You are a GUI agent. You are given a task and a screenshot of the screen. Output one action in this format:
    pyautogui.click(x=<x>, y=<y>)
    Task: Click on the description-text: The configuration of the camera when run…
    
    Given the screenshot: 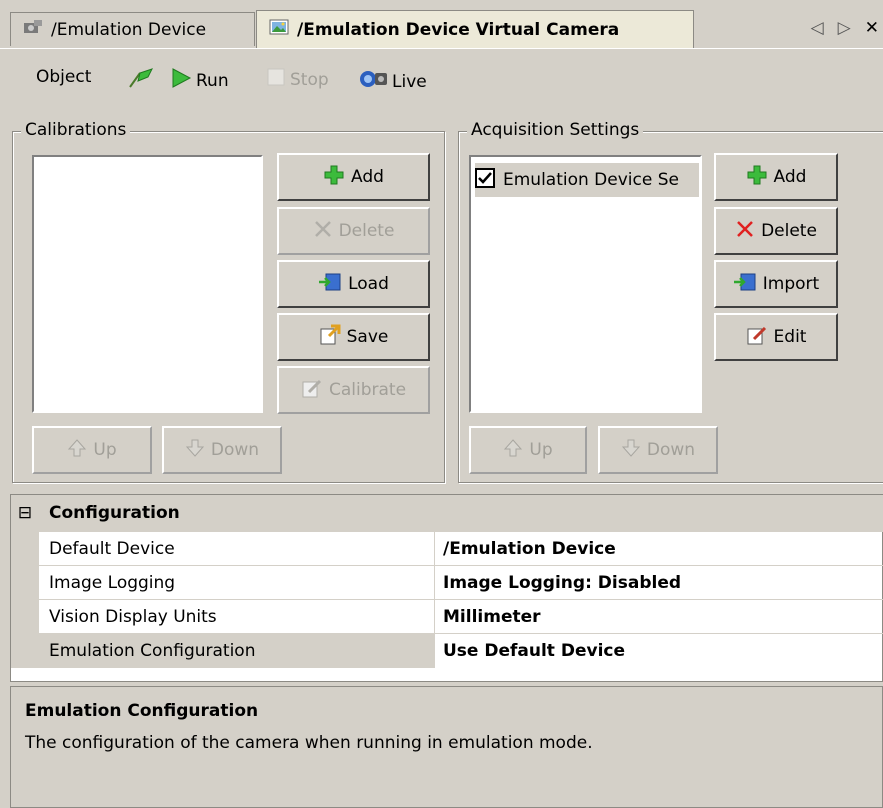 What is the action you would take?
    pyautogui.click(x=309, y=743)
    